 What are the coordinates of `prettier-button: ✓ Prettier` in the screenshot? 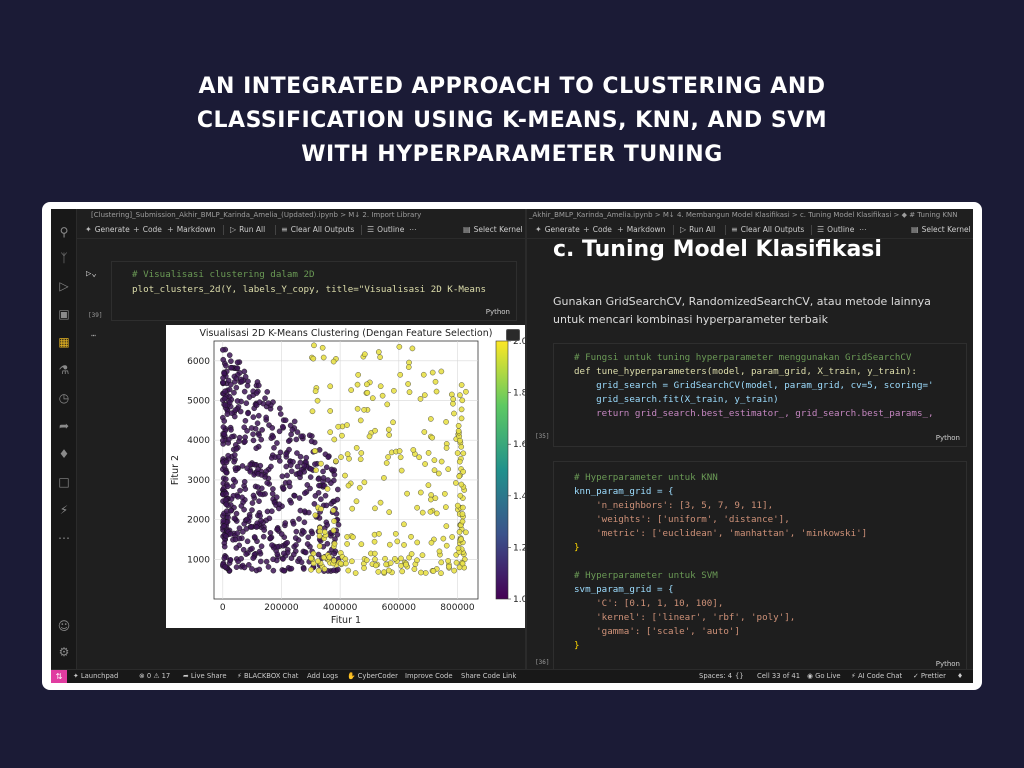 It's located at (929, 676).